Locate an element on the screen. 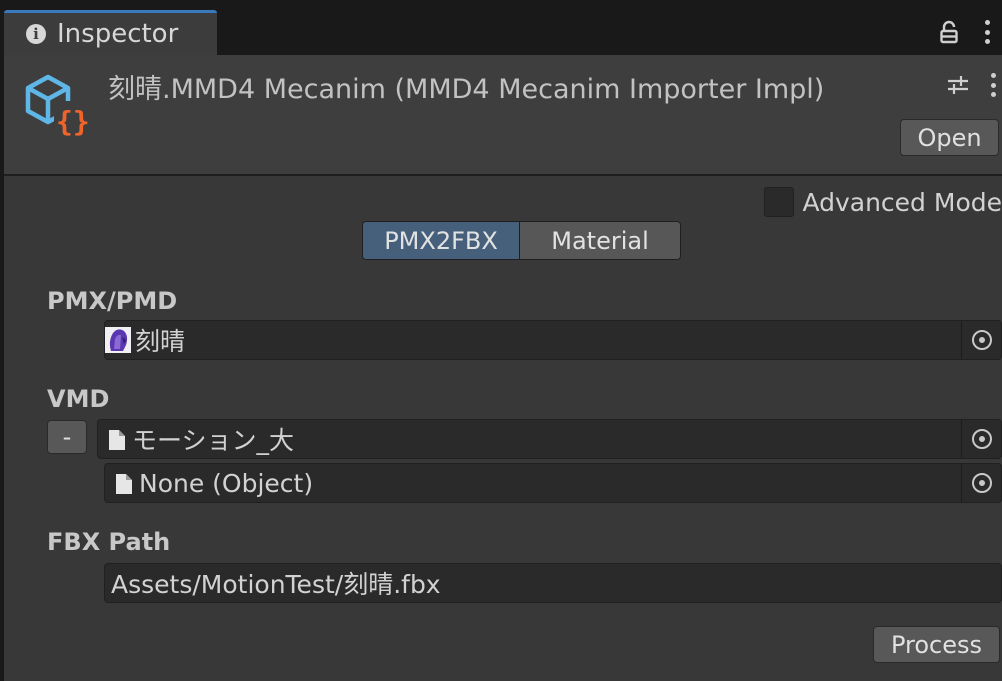 The height and width of the screenshot is (681, 1002). vmd-object-field-2: None (Object) is located at coordinates (553, 483).